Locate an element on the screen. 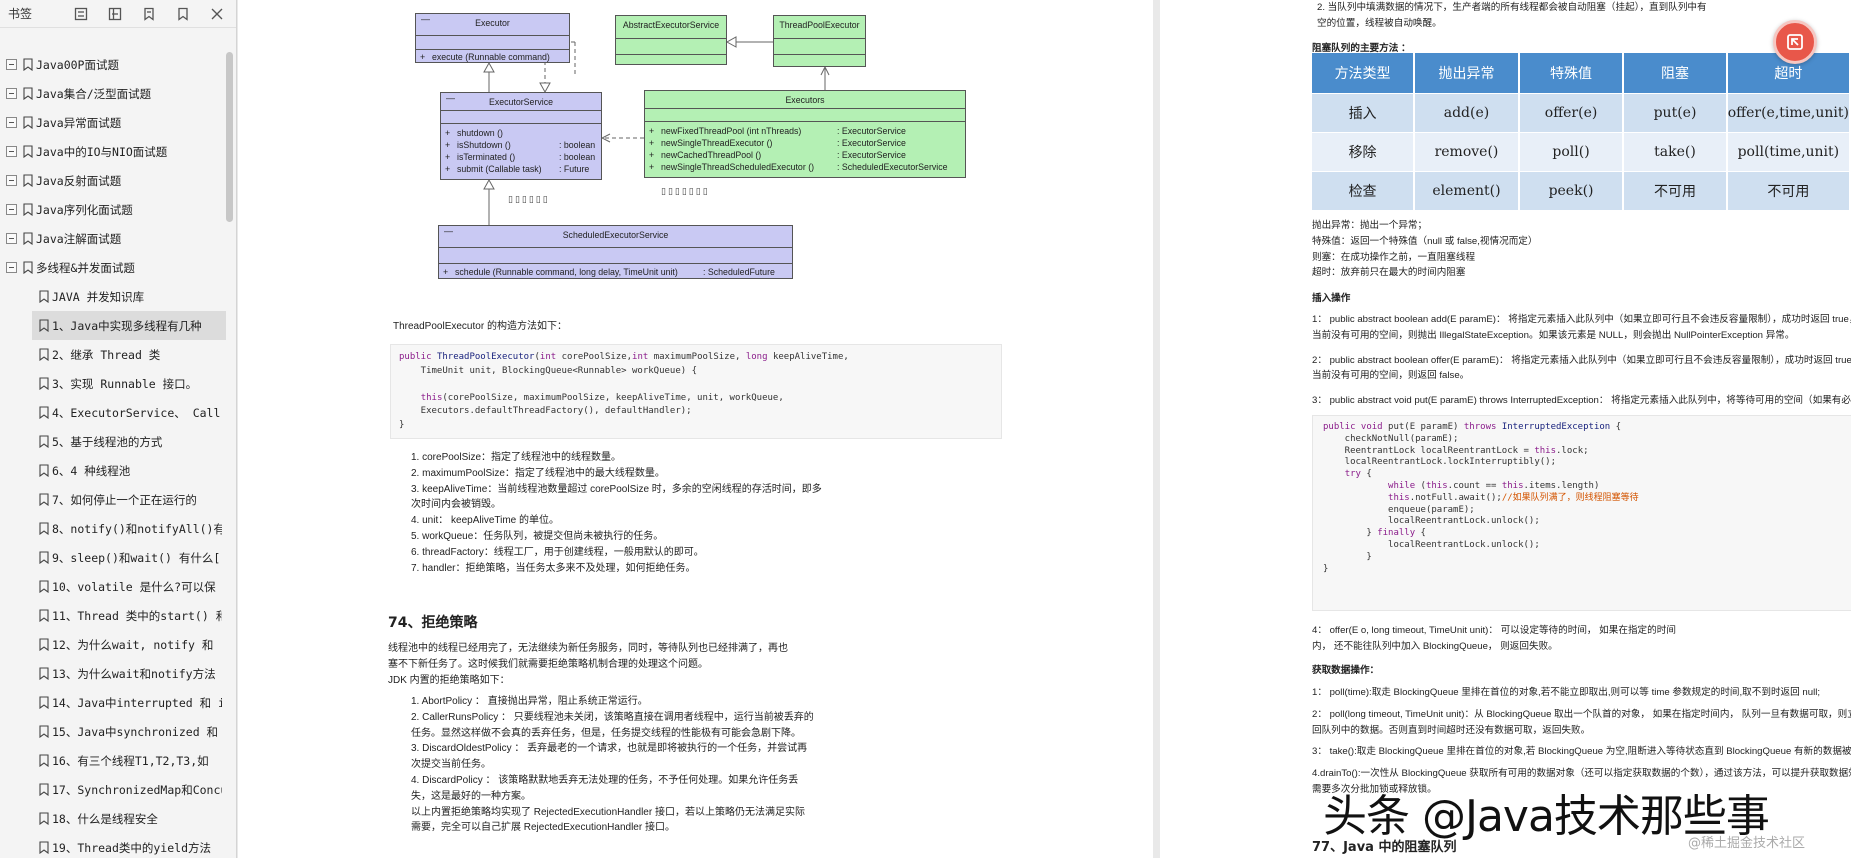 Image resolution: width=1851 pixels, height=858 pixels. expand-all-icon is located at coordinates (81, 14).